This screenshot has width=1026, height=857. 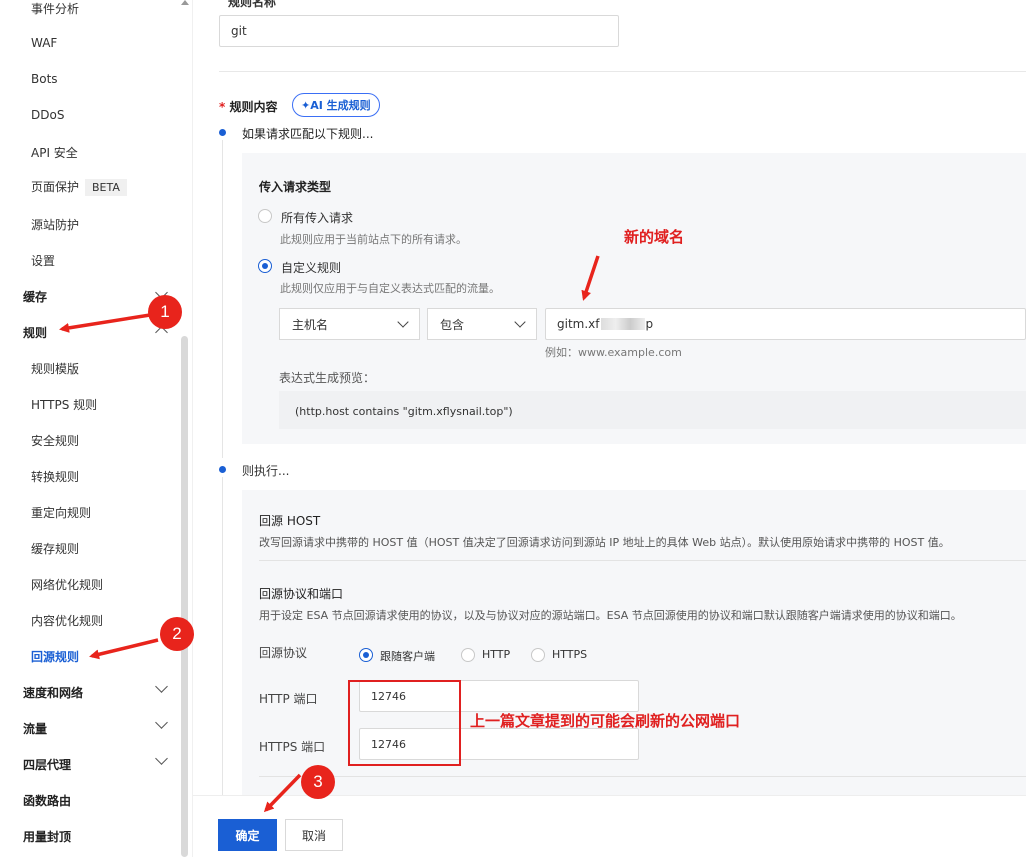 I want to click on operator-select: 包含, so click(x=482, y=324).